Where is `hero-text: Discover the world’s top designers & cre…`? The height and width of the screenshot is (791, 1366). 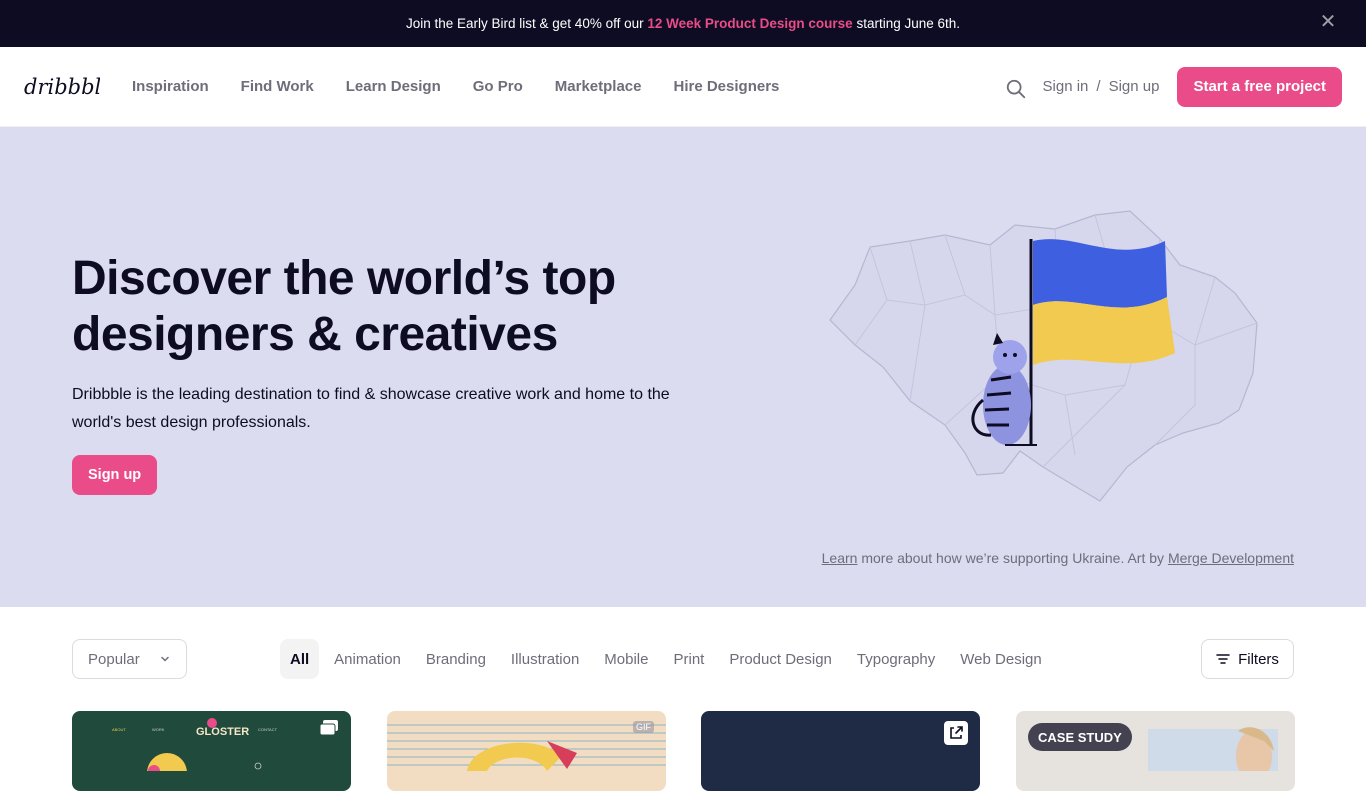 hero-text: Discover the world’s top designers & cre… is located at coordinates (382, 373).